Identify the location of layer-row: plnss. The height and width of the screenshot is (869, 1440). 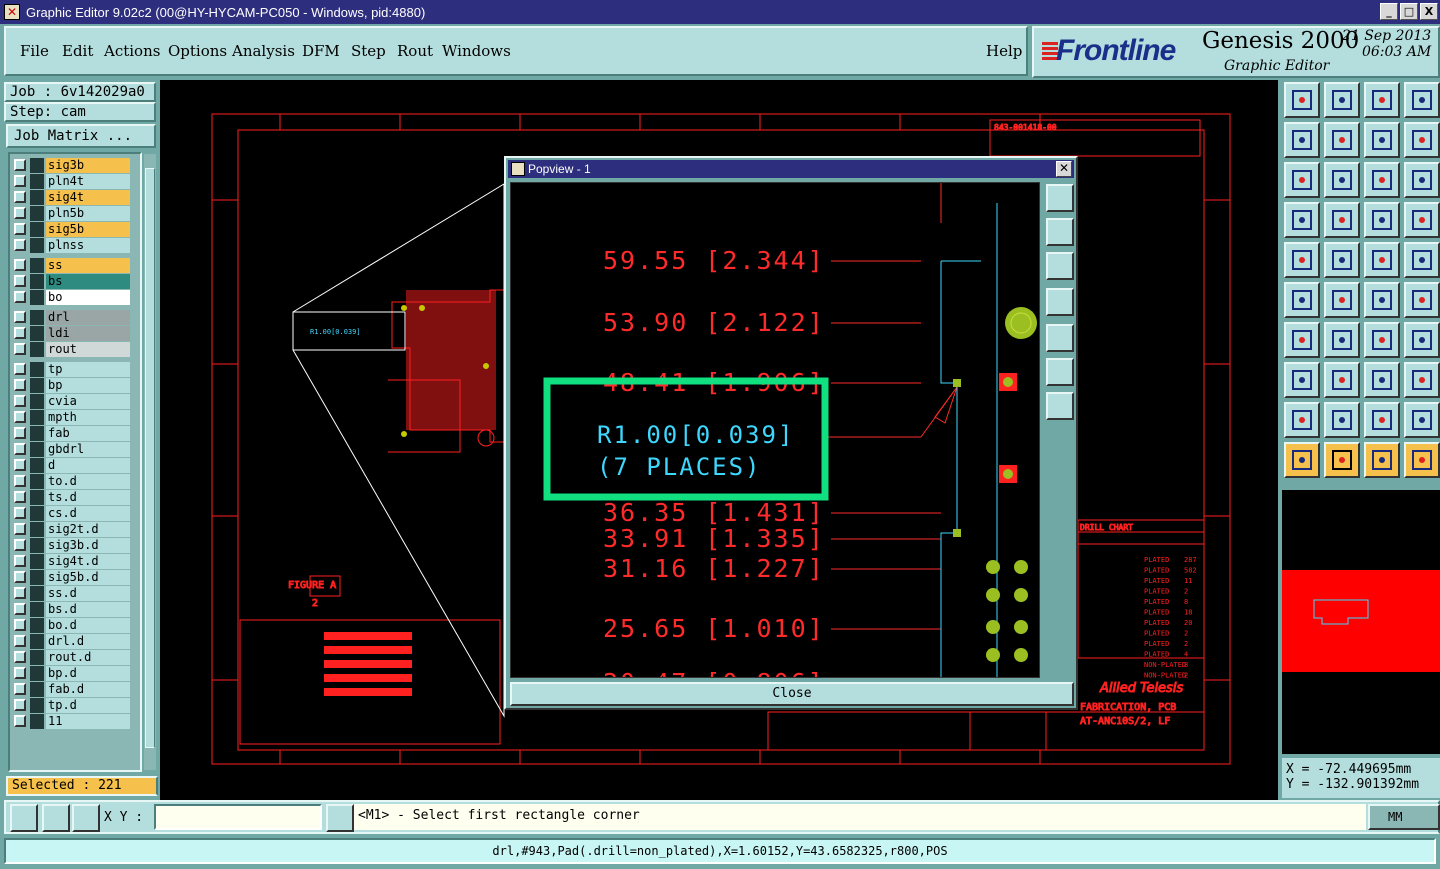
(76, 246).